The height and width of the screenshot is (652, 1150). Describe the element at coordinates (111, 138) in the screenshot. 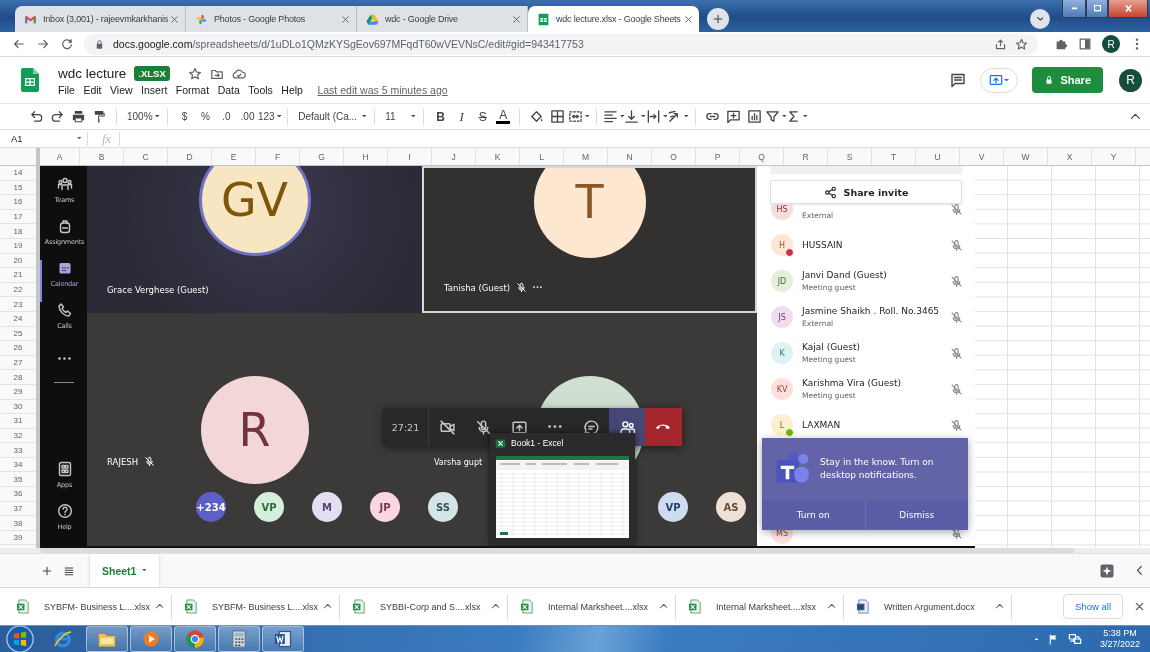

I see `function-label: fx` at that location.